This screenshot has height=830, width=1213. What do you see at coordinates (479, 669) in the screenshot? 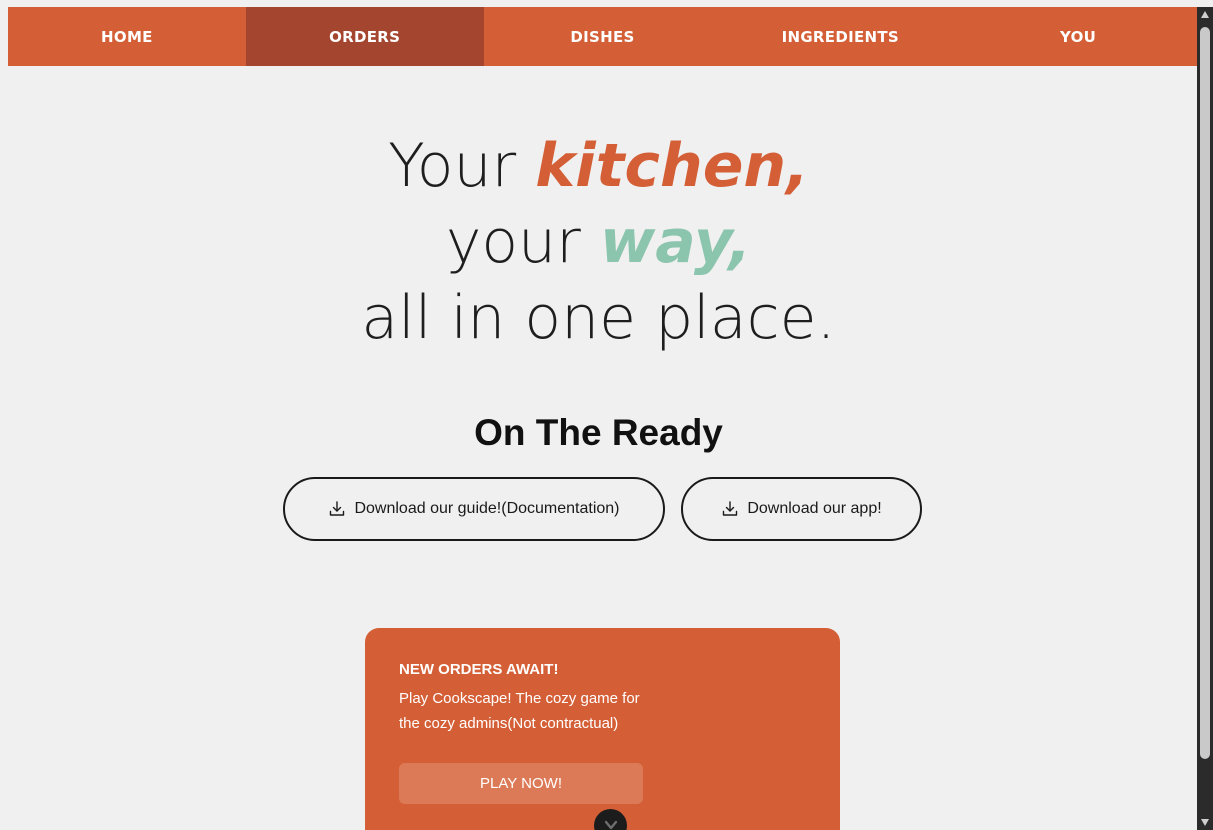
I see `promo-title: NEW ORDERS AWAIT!` at bounding box center [479, 669].